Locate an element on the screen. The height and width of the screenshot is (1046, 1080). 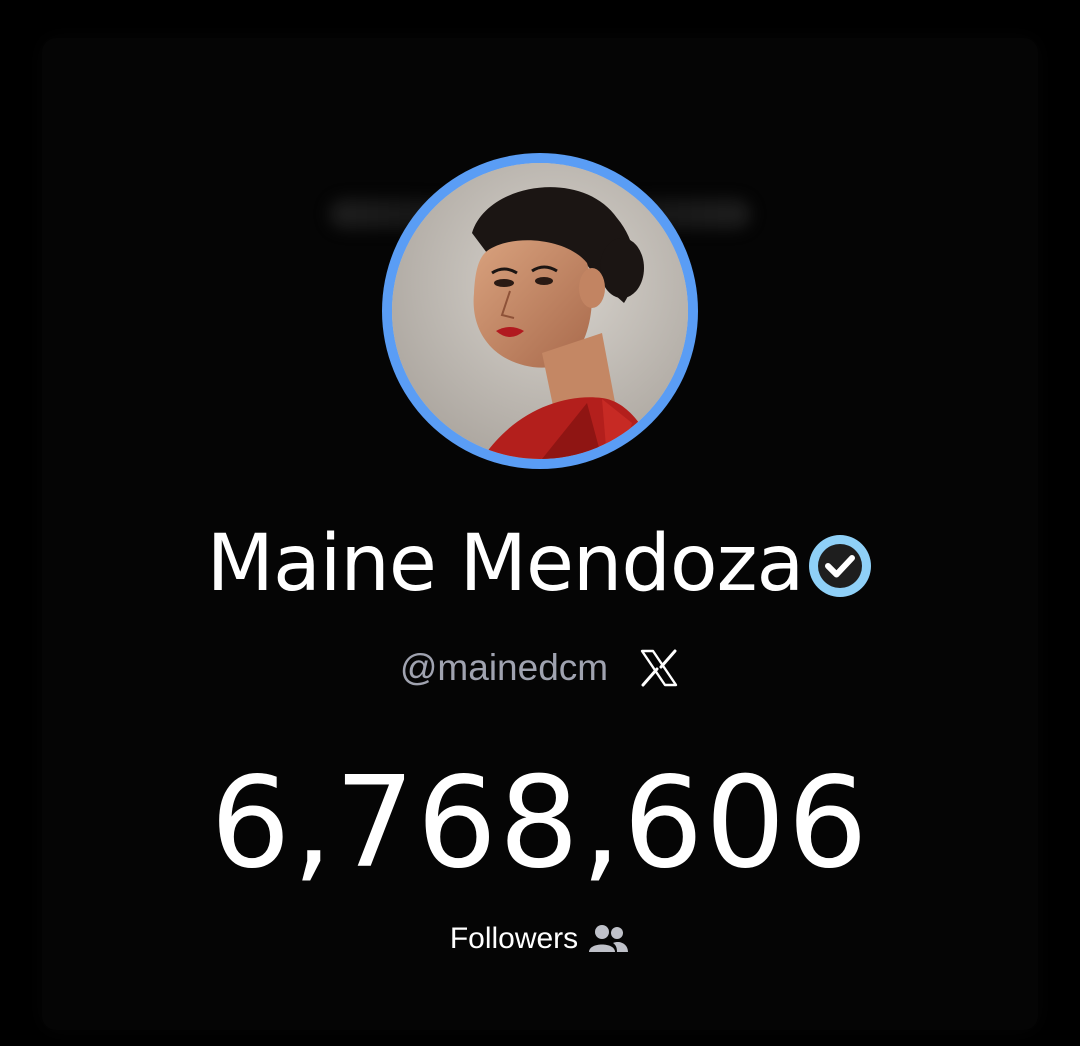
profile-handle: @mainedcm is located at coordinates (504, 668).